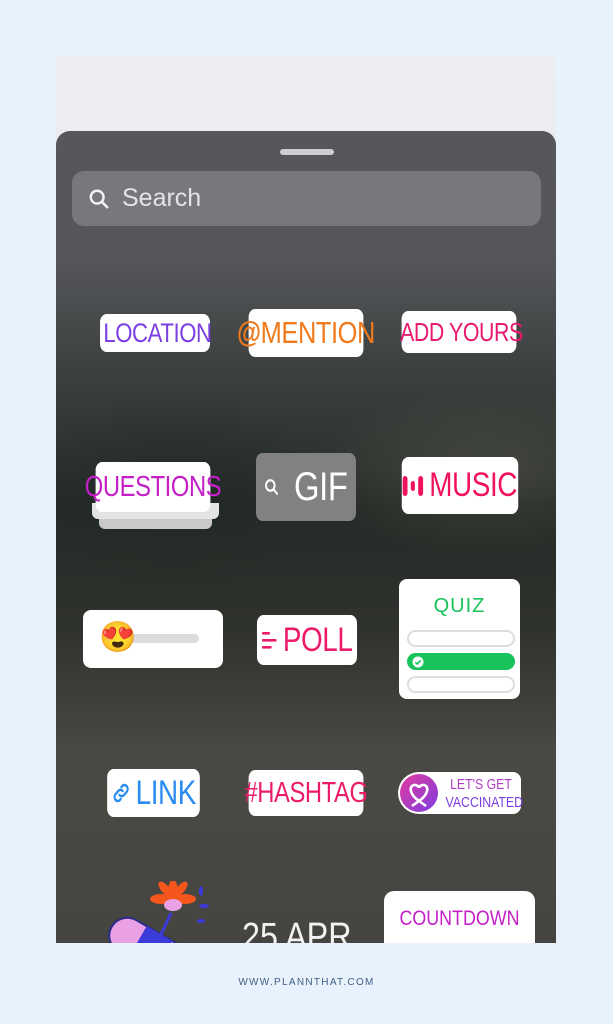 This screenshot has height=1024, width=613. I want to click on footer-url: WWW.PLANNTHAT.COM, so click(306, 982).